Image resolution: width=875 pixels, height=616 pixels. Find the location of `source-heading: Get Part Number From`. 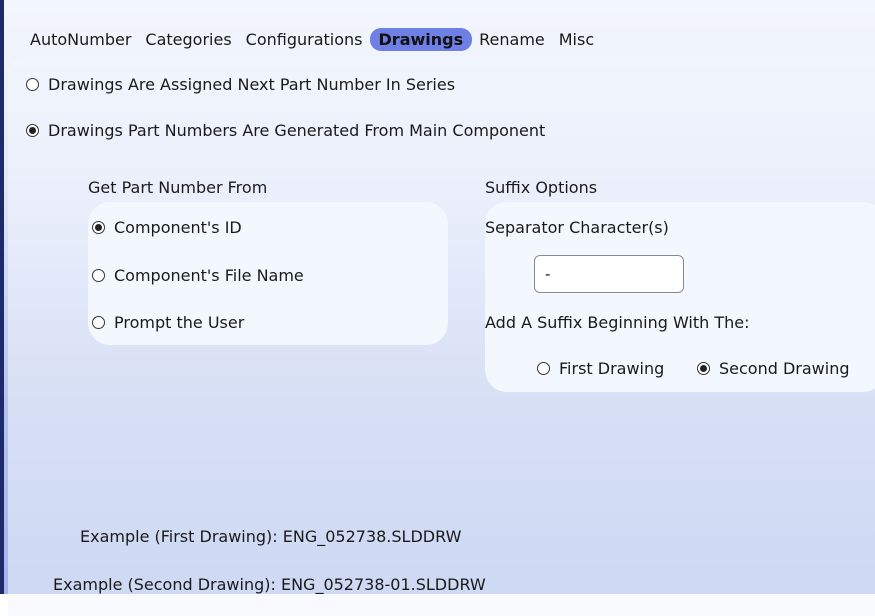

source-heading: Get Part Number From is located at coordinates (178, 187).